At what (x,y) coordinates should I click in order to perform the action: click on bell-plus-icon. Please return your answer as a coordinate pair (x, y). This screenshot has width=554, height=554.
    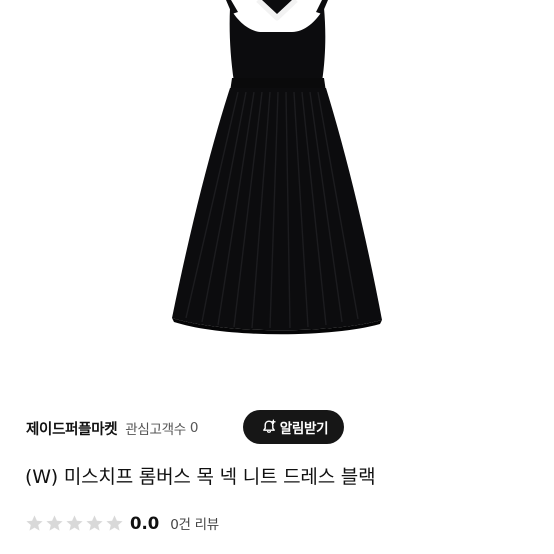
    Looking at the image, I should click on (269, 427).